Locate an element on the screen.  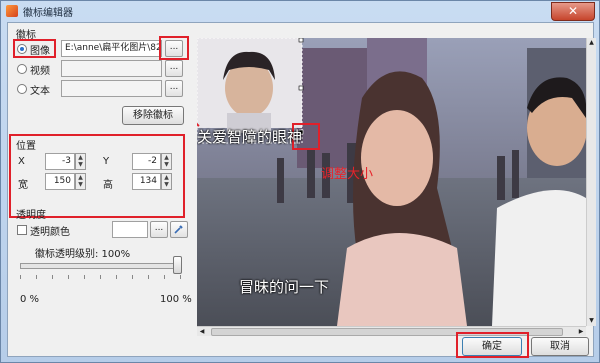
video-path-field is located at coordinates (111, 68).